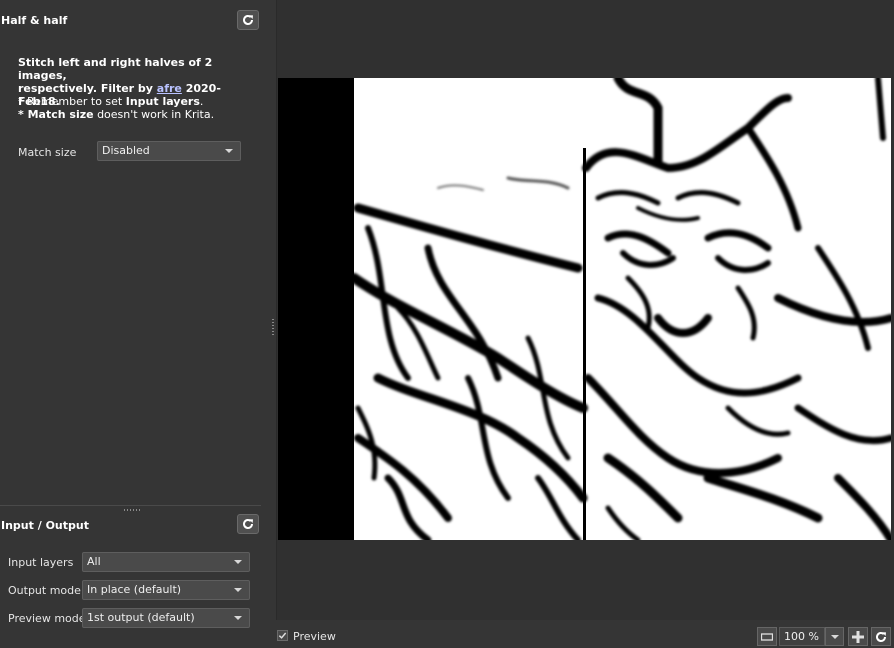  I want to click on io-section-title: Input / Output, so click(45, 525).